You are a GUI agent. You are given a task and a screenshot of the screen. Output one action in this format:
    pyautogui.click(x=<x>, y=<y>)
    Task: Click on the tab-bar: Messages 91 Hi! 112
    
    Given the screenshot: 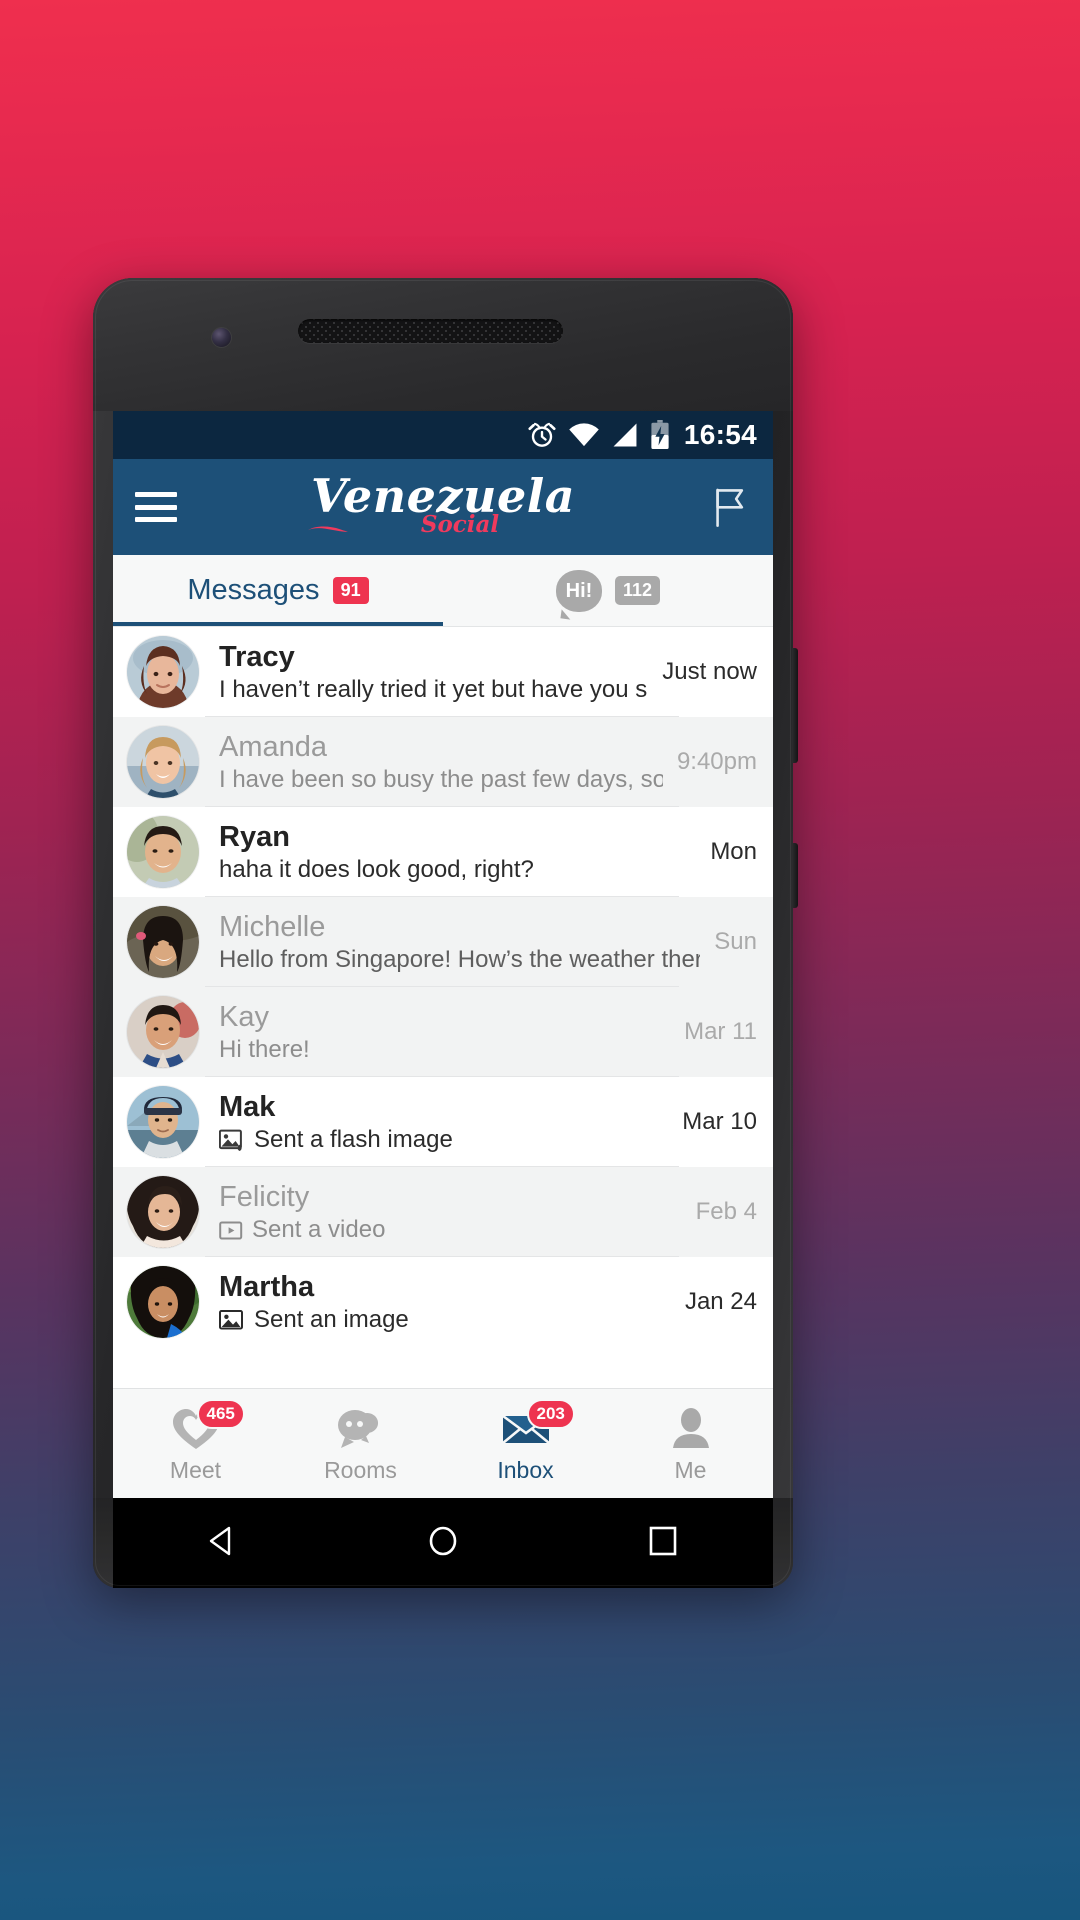 What is the action you would take?
    pyautogui.click(x=443, y=591)
    